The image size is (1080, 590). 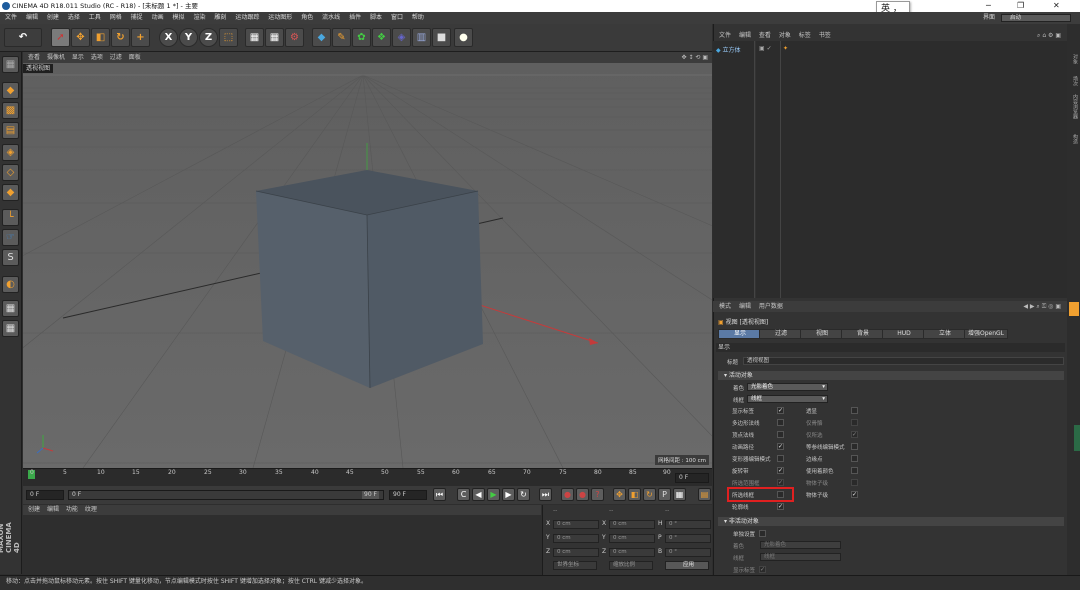 What do you see at coordinates (60, 37) in the screenshot?
I see `select-icon: ➚` at bounding box center [60, 37].